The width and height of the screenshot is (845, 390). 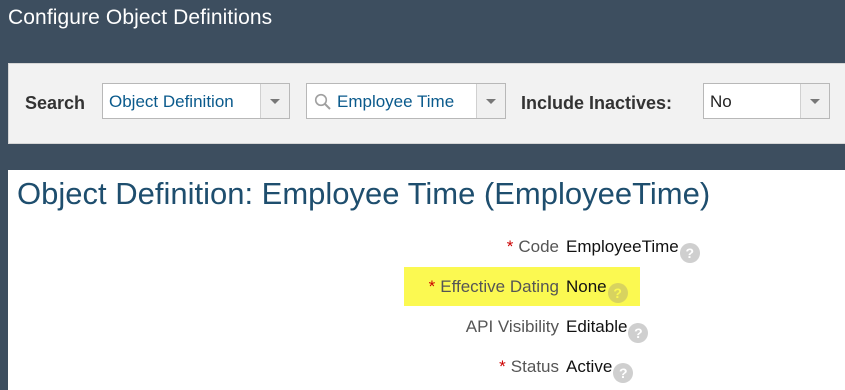 What do you see at coordinates (766, 101) in the screenshot?
I see `include-inactives-dropdown: No` at bounding box center [766, 101].